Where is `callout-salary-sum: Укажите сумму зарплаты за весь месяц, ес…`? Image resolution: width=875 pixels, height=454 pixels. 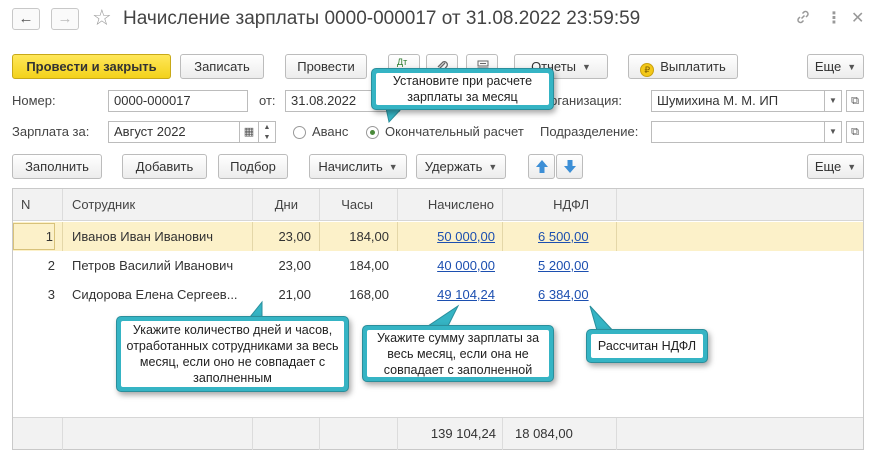 callout-salary-sum: Укажите сумму зарплаты за весь месяц, ес… is located at coordinates (458, 353).